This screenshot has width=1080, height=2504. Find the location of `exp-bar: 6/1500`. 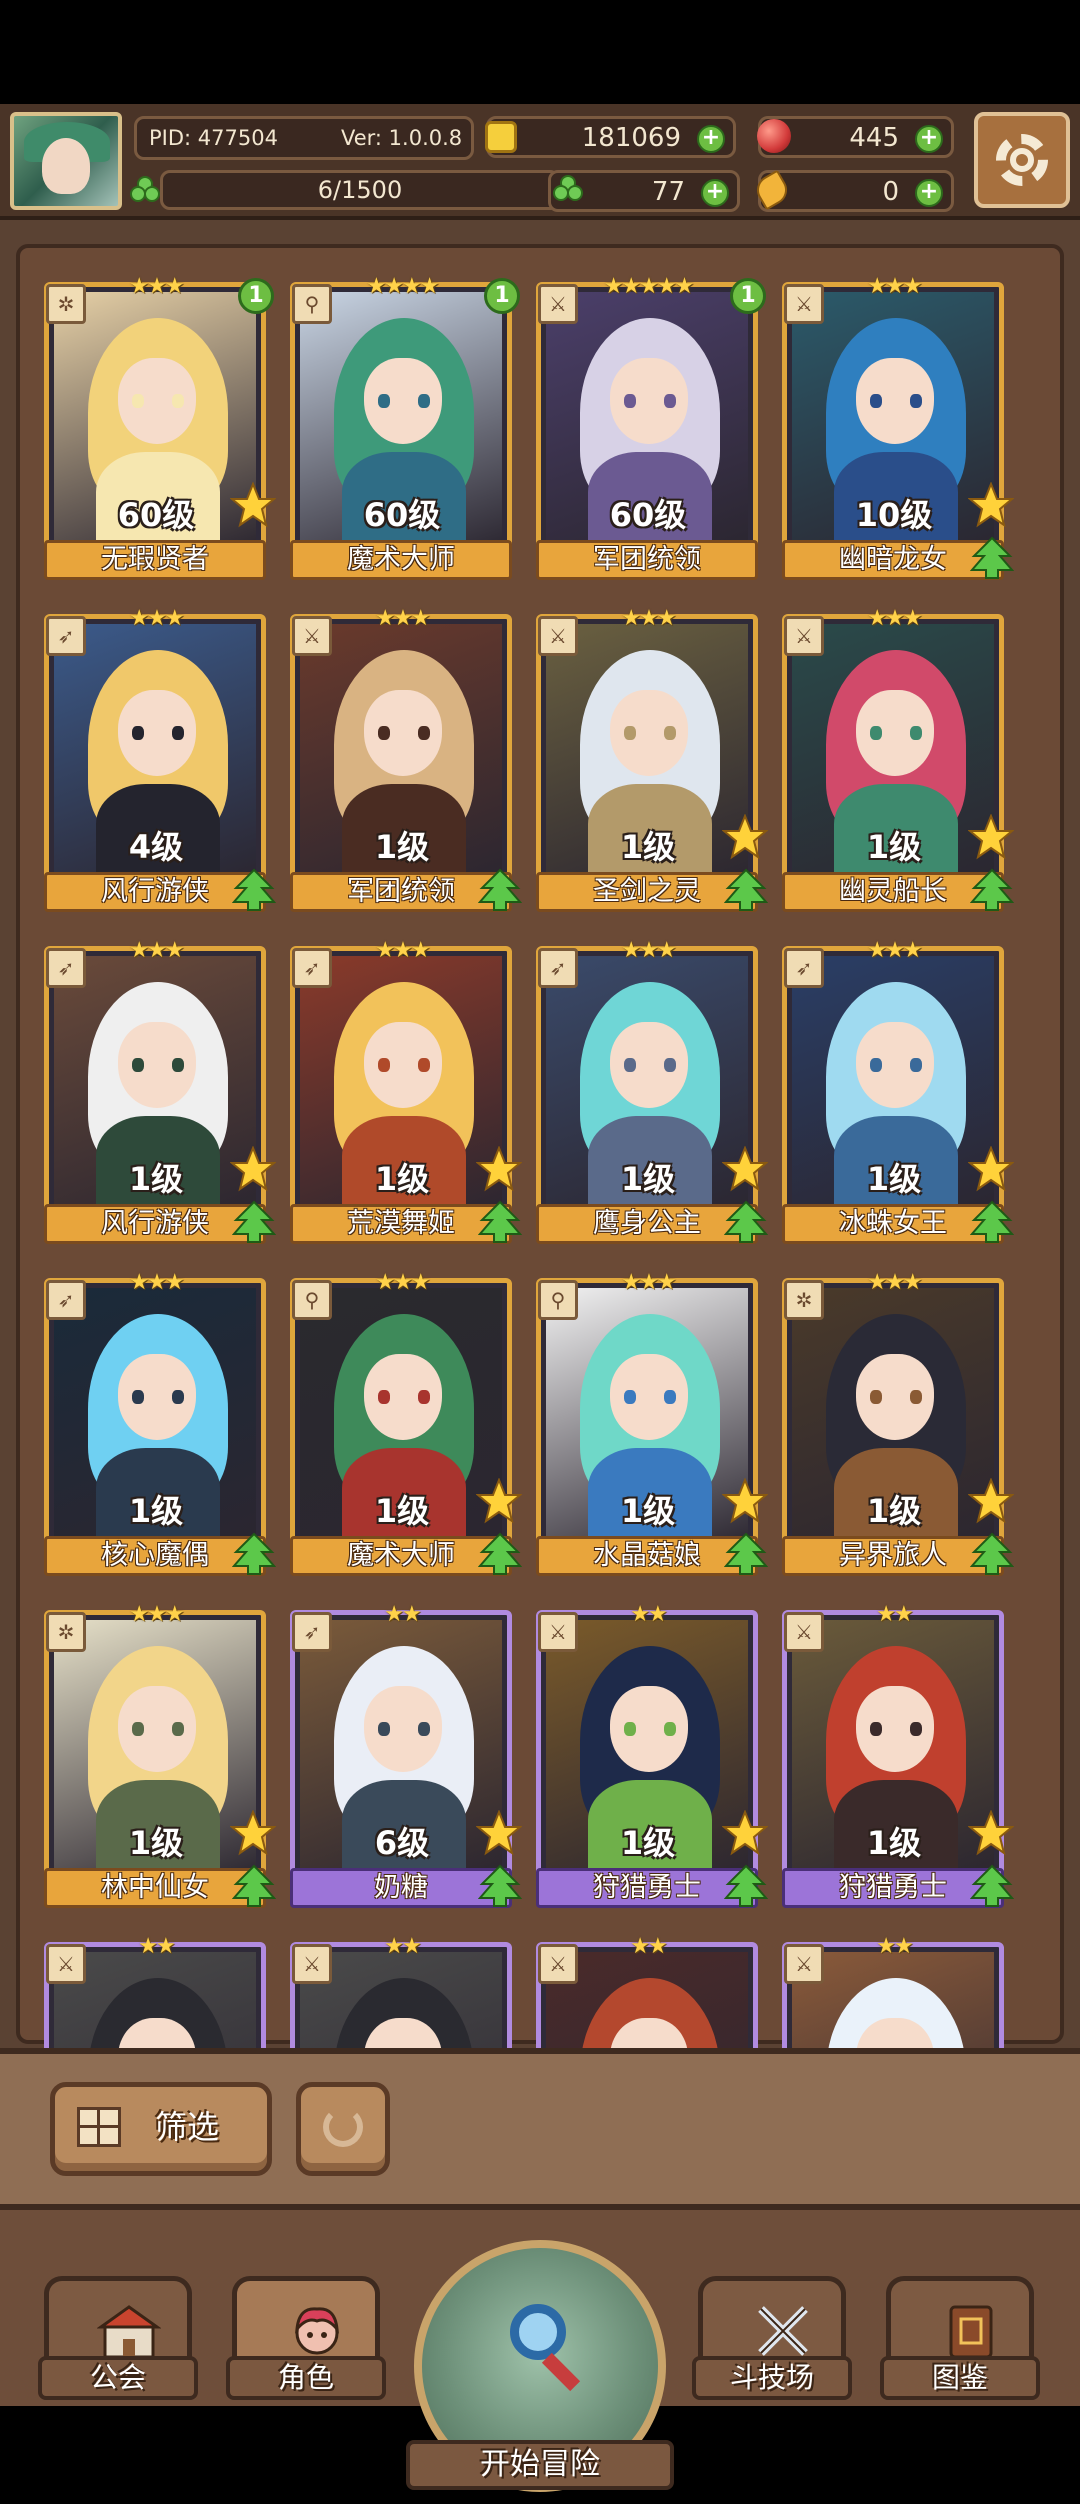

exp-bar: 6/1500 is located at coordinates (360, 190).